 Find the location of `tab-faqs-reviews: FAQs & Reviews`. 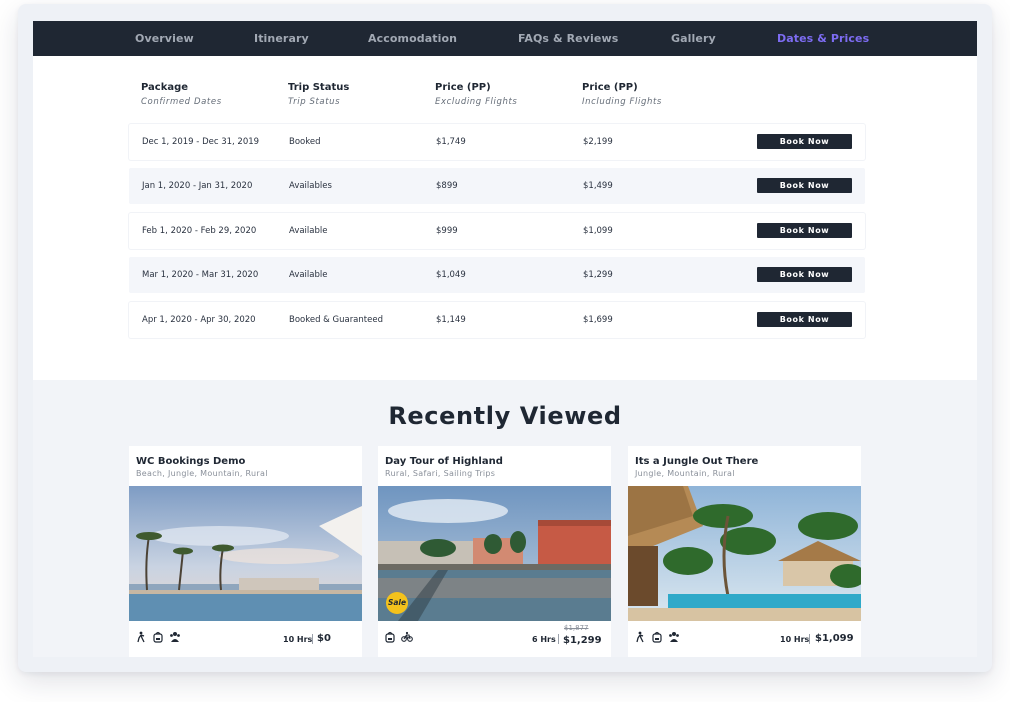

tab-faqs-reviews: FAQs & Reviews is located at coordinates (568, 38).